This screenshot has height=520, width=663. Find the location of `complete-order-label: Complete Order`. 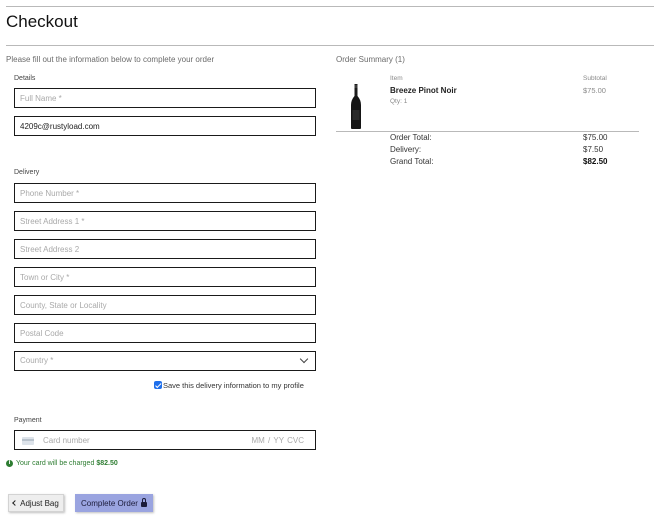

complete-order-label: Complete Order is located at coordinates (109, 503).